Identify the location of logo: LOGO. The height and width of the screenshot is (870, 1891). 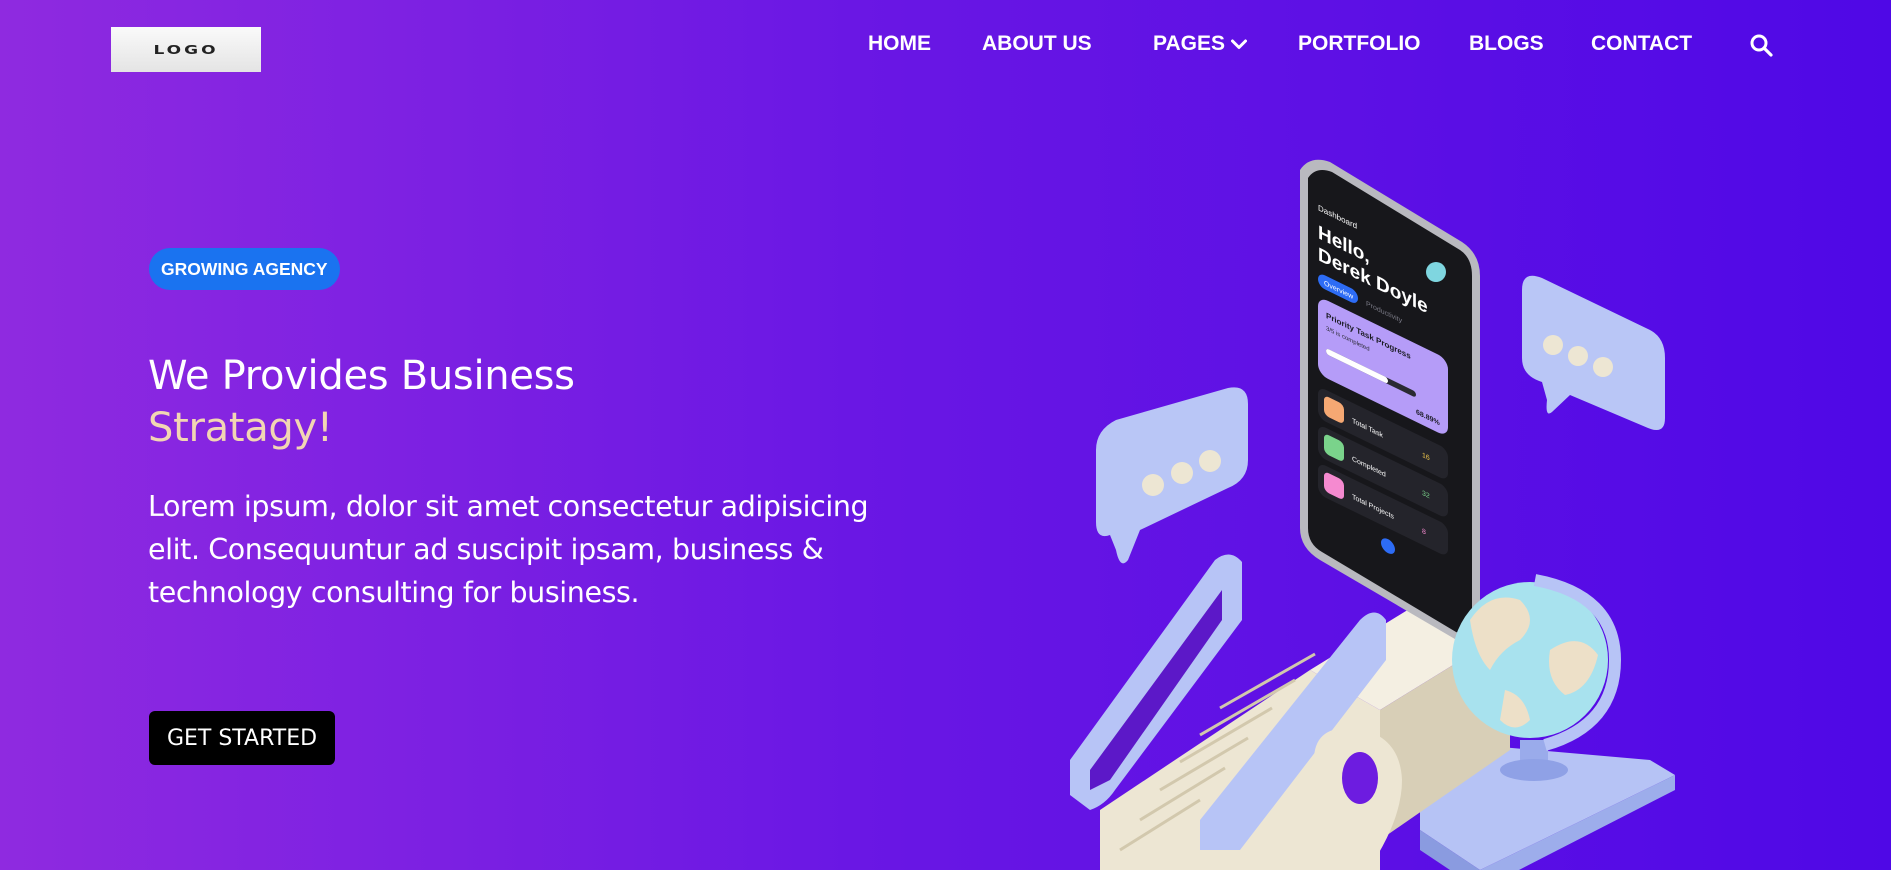
(186, 49).